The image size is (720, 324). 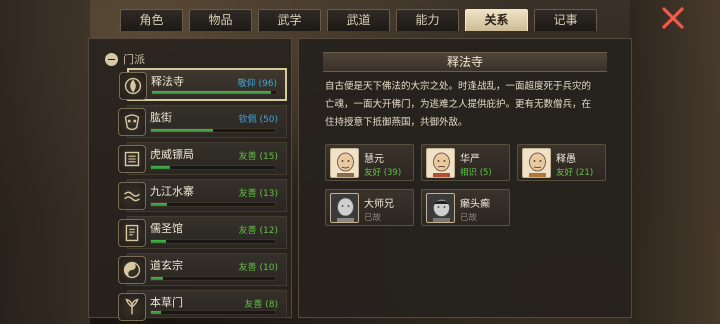 I want to click on background-right-scenery, so click(x=675, y=162).